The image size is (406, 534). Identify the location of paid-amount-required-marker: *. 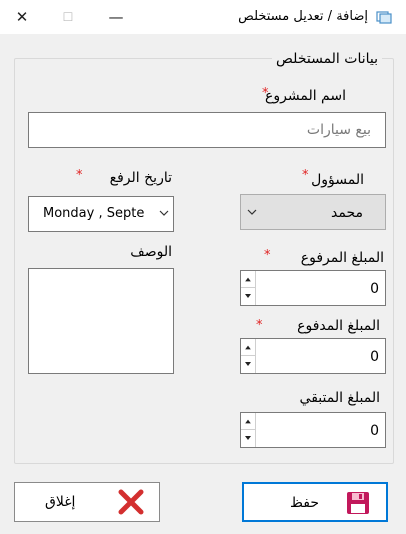
(259, 325).